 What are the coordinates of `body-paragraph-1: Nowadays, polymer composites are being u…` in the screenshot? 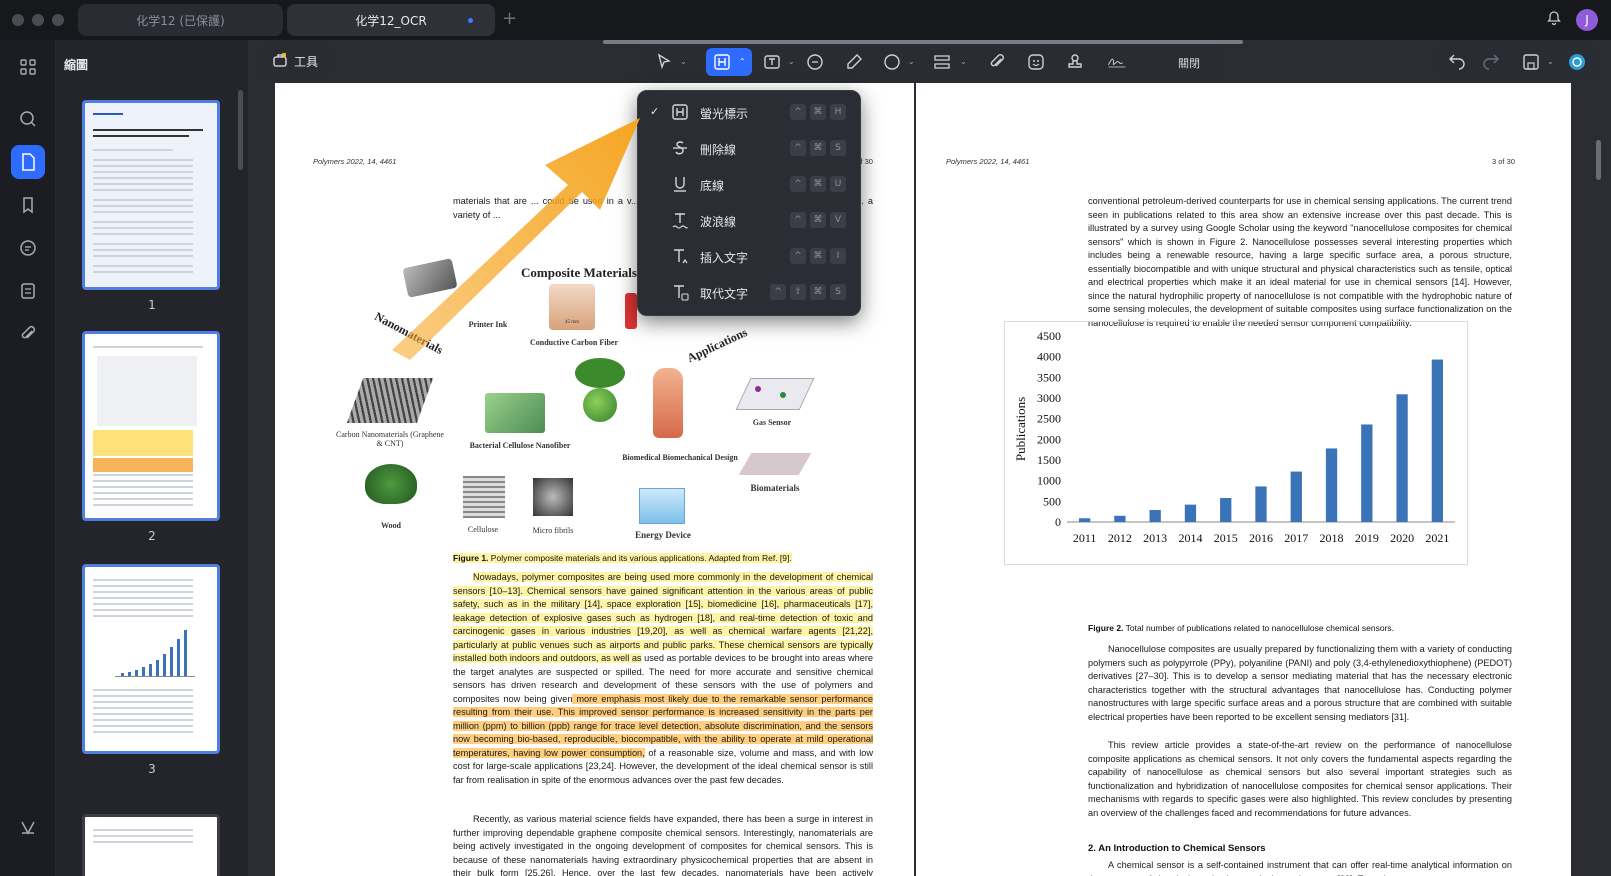 It's located at (663, 678).